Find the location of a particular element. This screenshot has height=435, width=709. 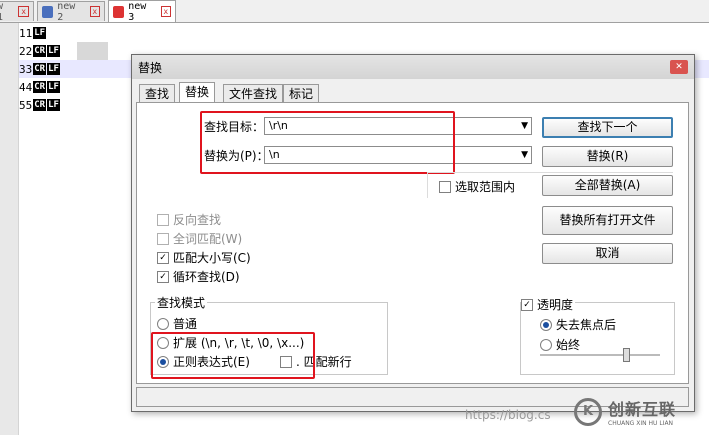

match-case-label: 匹配大小写(C) is located at coordinates (212, 258).